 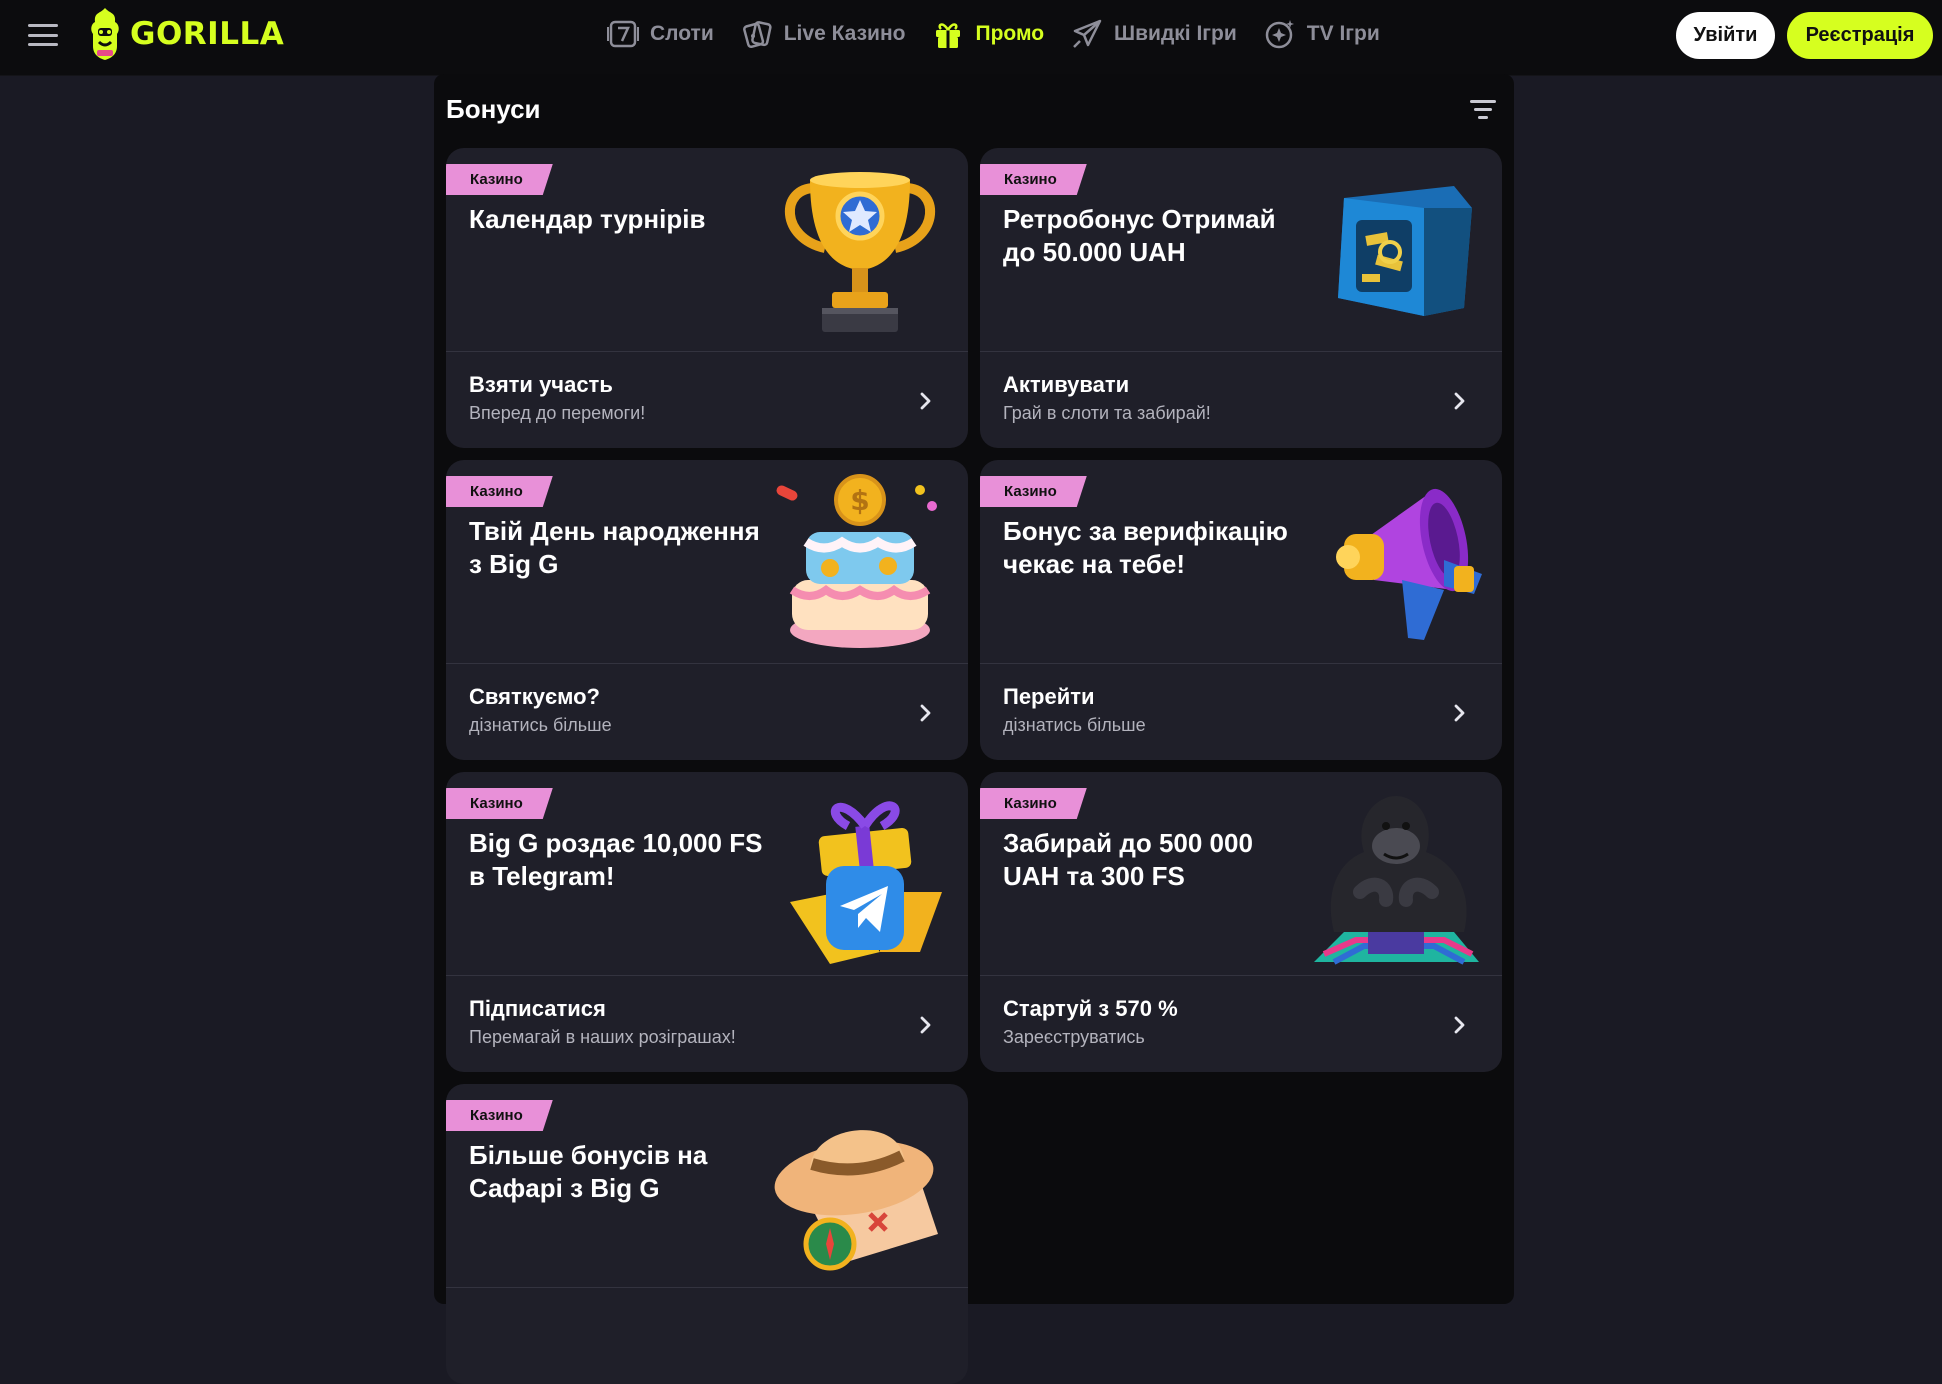 What do you see at coordinates (1396, 880) in the screenshot?
I see `gorilla-mascot-icon` at bounding box center [1396, 880].